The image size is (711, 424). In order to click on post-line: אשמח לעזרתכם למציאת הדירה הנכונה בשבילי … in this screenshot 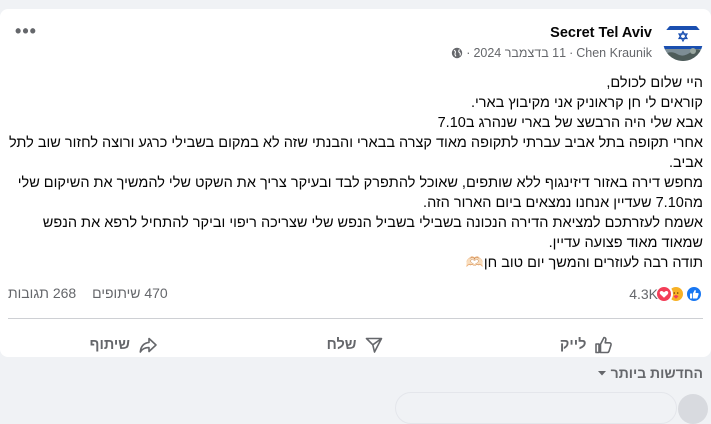, I will do `click(372, 233)`.